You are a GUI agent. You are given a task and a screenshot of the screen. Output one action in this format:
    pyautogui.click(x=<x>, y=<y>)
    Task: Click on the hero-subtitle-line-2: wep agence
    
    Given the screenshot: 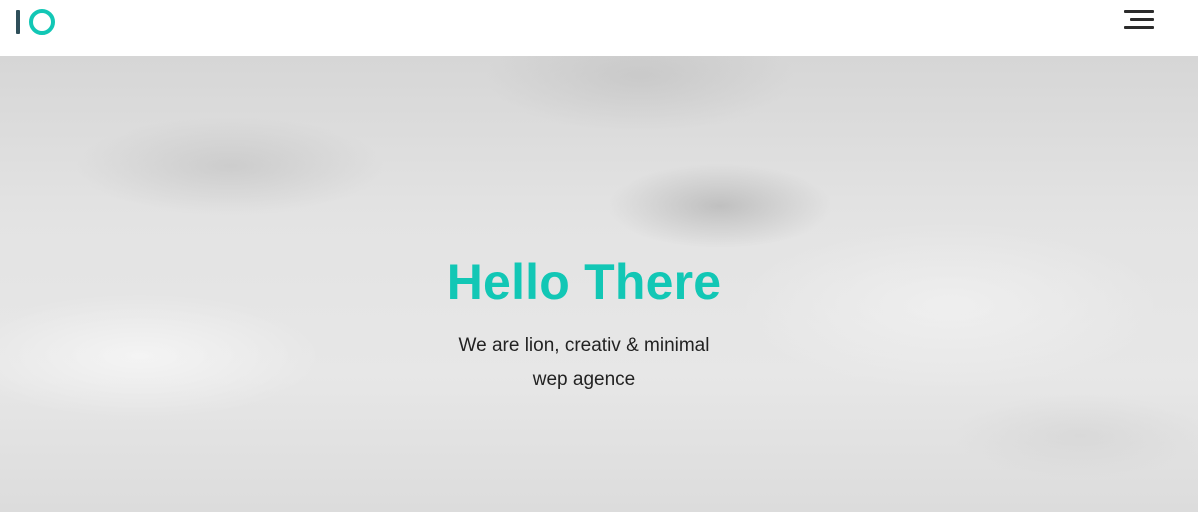 What is the action you would take?
    pyautogui.click(x=584, y=379)
    